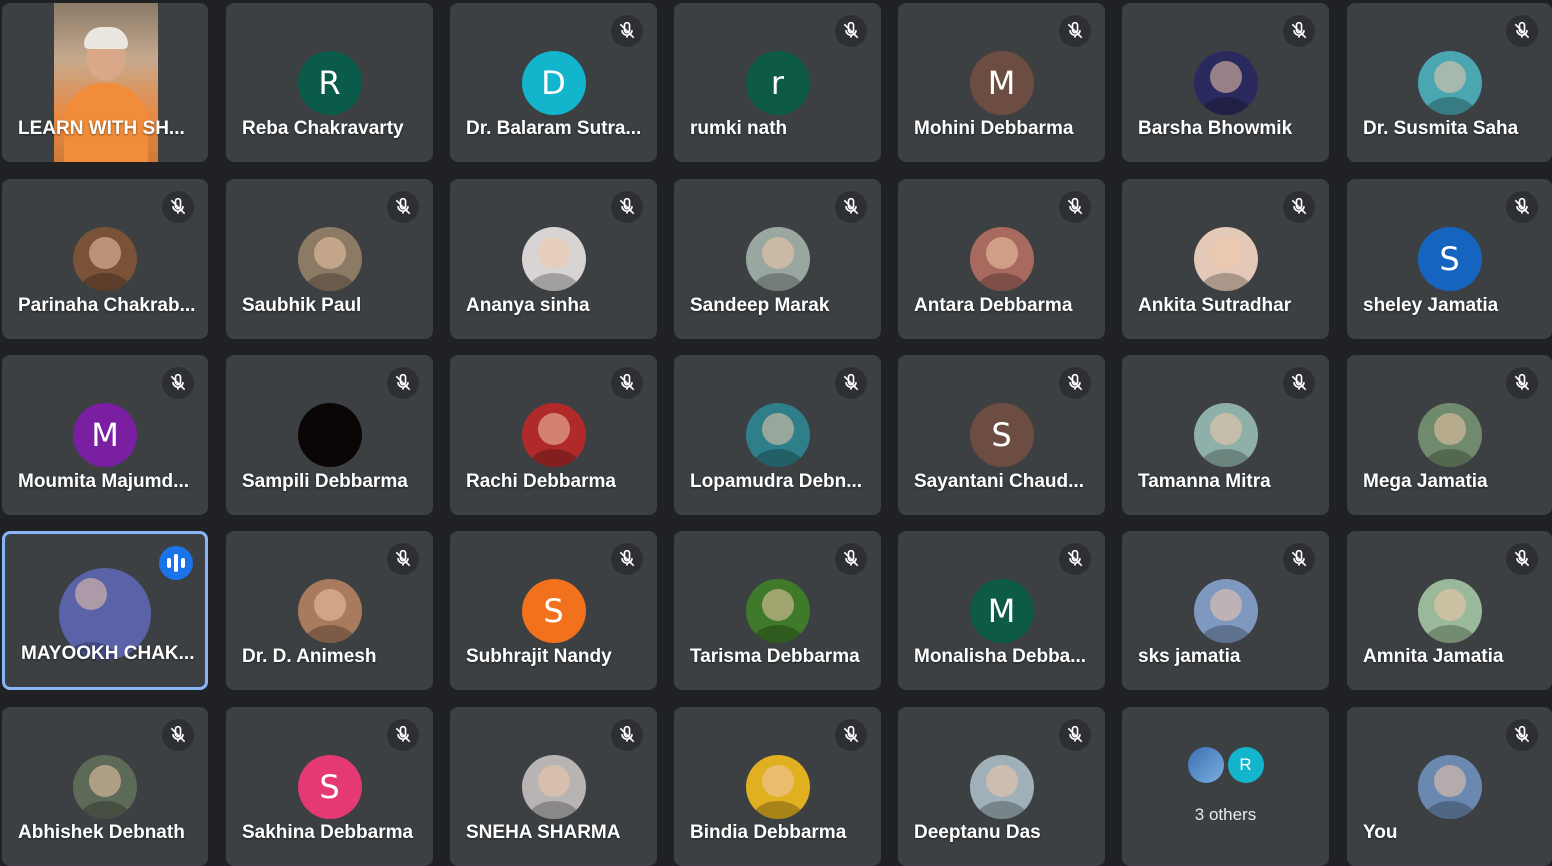  I want to click on participant-name: Ananya sinha, so click(528, 305).